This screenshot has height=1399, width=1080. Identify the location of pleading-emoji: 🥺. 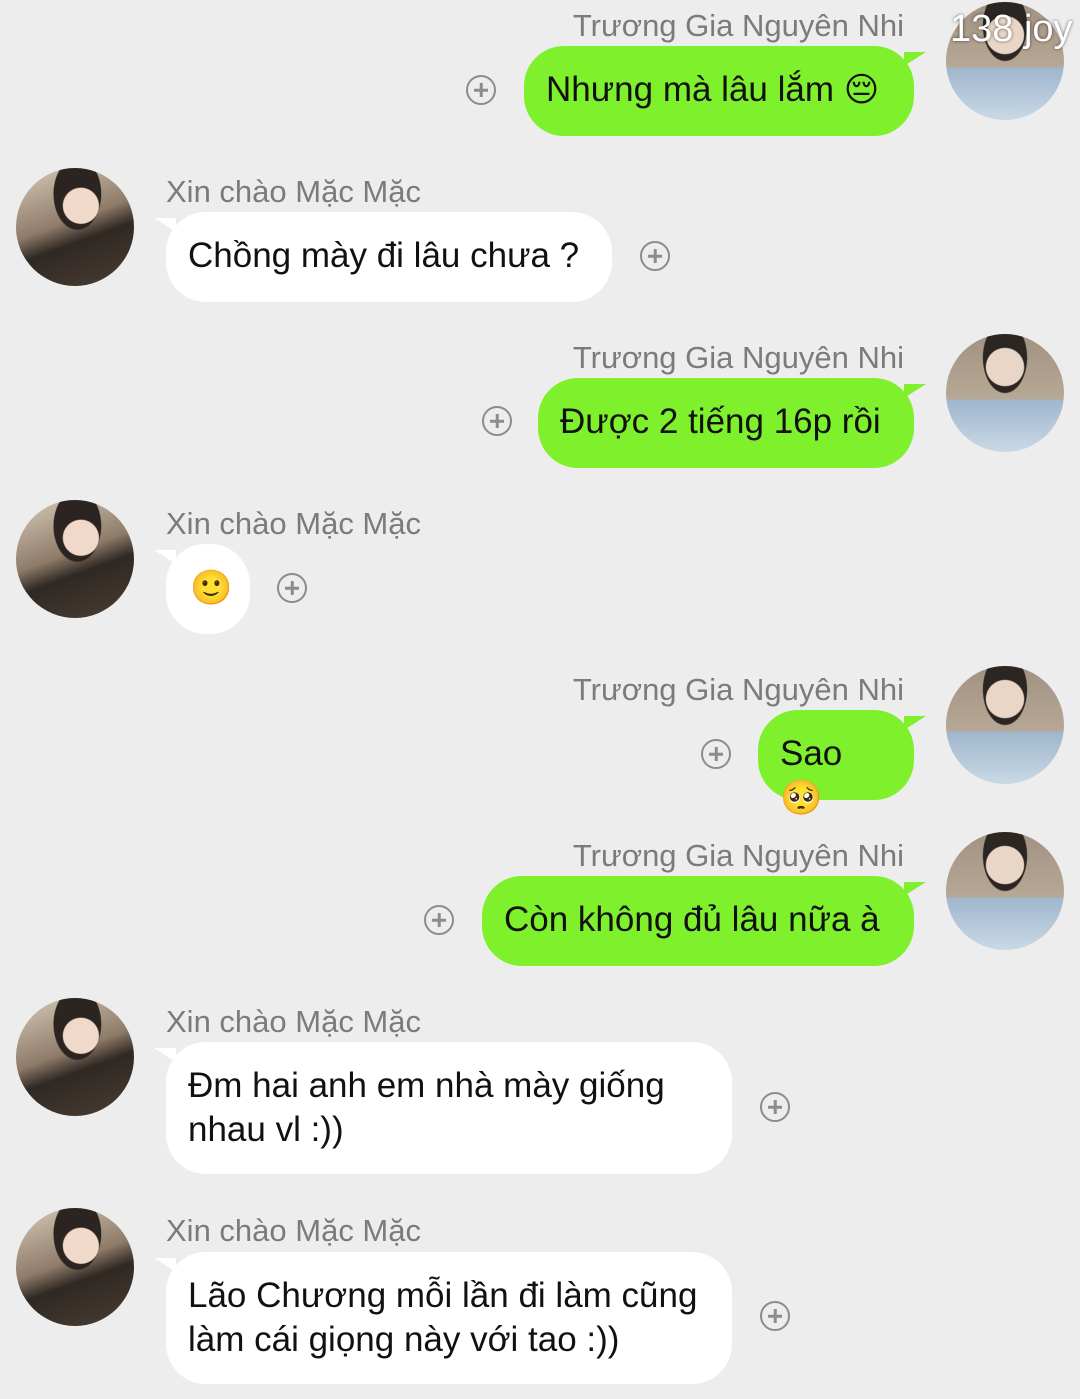
(801, 798).